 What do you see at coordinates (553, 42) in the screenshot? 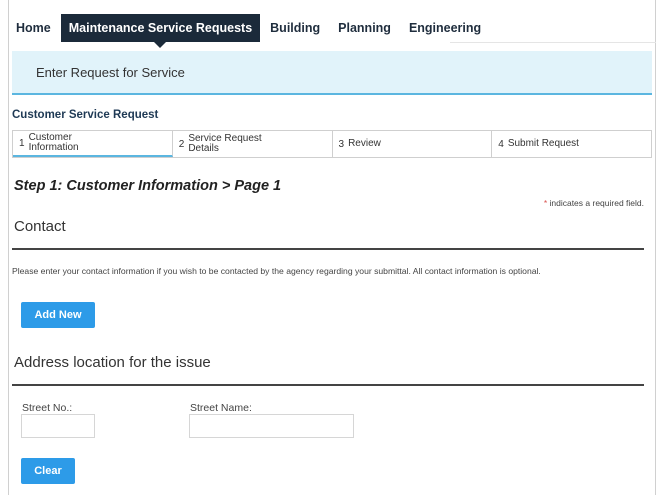
I see `nav-divider` at bounding box center [553, 42].